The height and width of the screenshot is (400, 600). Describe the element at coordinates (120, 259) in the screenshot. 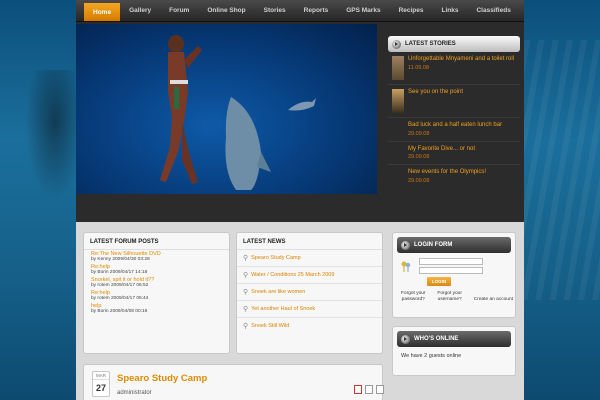

I see `forum-post-meta: by Kenny 2009/04/30 03:28` at that location.